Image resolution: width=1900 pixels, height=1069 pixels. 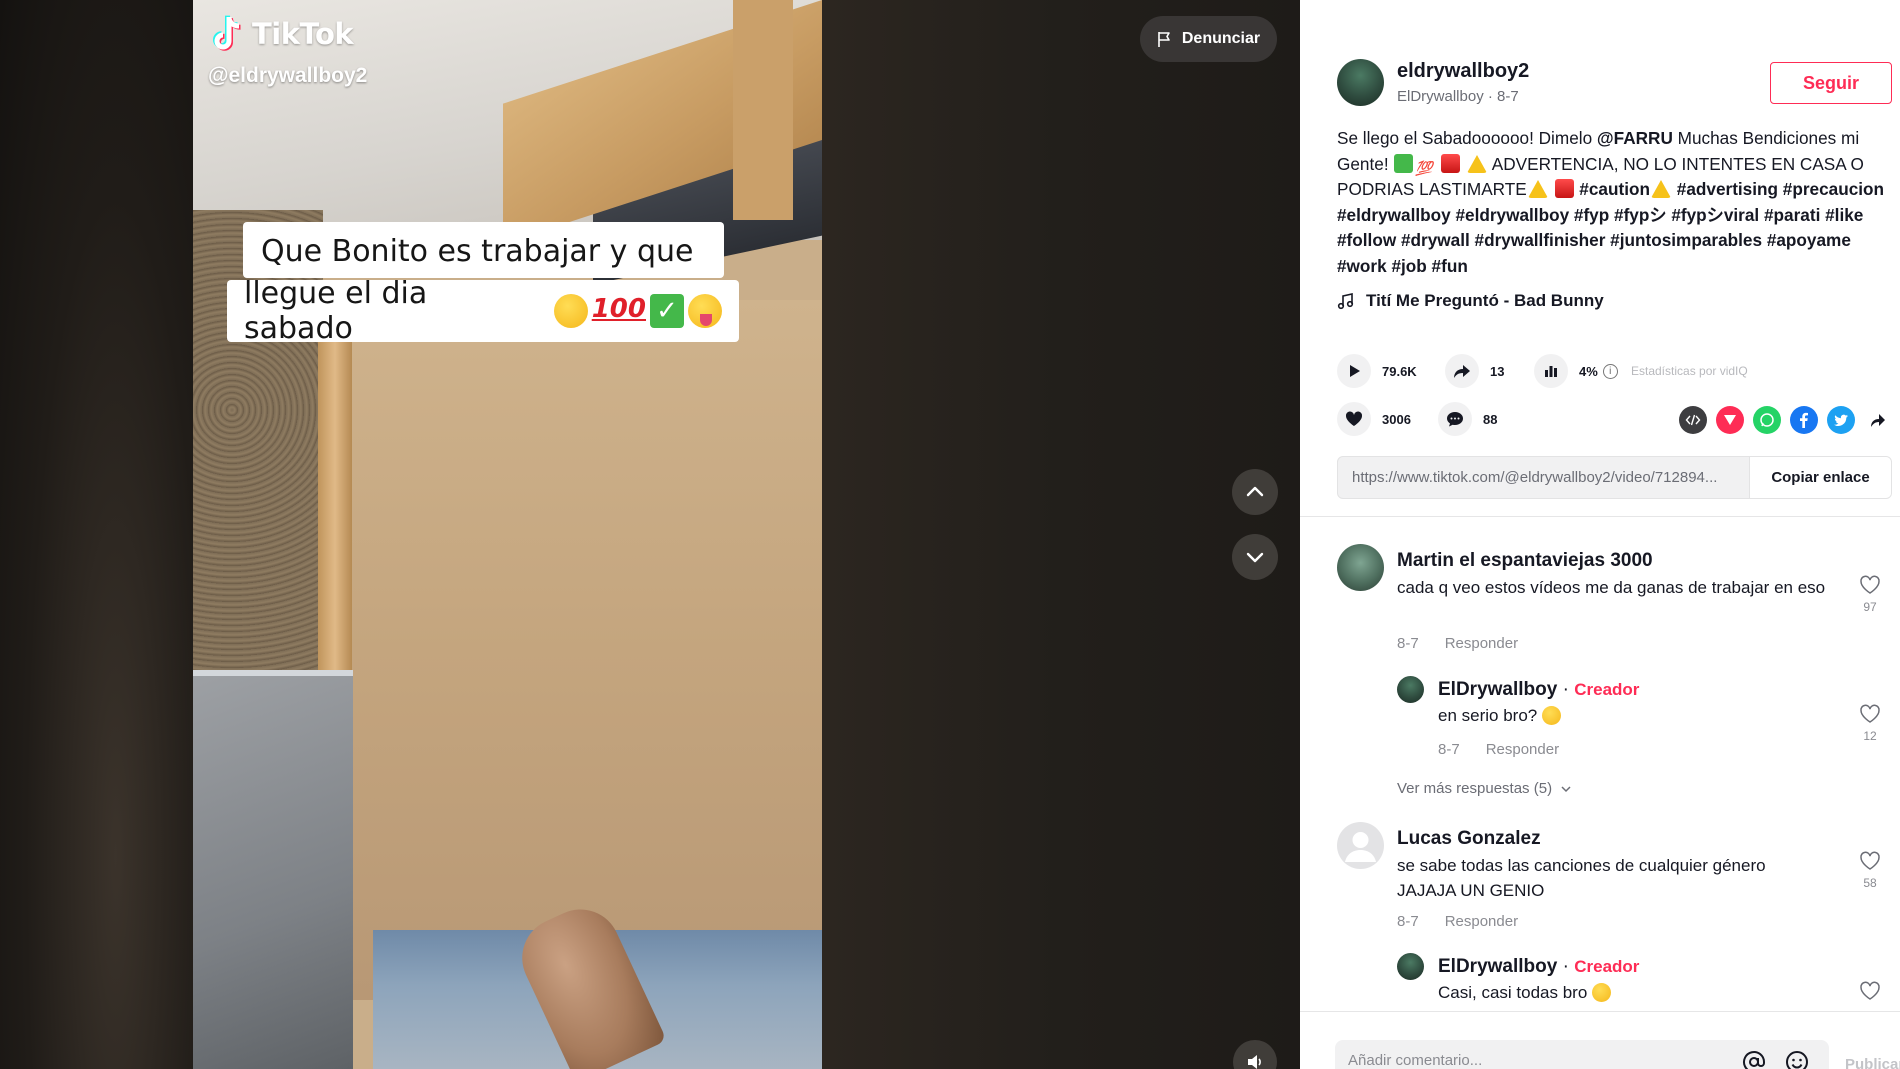 What do you see at coordinates (1612, 189) in the screenshot?
I see `hashtag-caution: #caution` at bounding box center [1612, 189].